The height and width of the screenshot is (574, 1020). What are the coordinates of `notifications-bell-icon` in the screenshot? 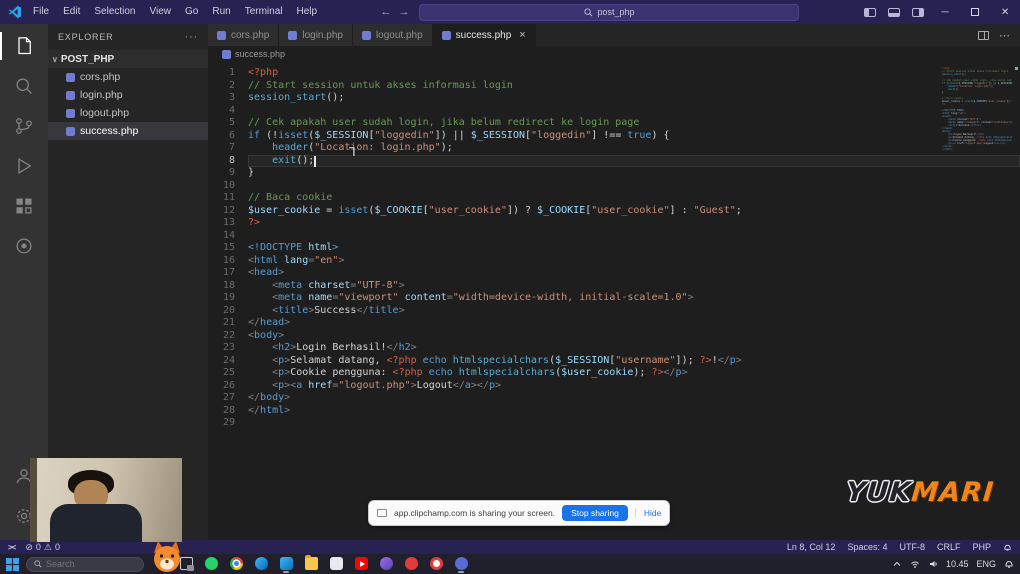 It's located at (1007, 547).